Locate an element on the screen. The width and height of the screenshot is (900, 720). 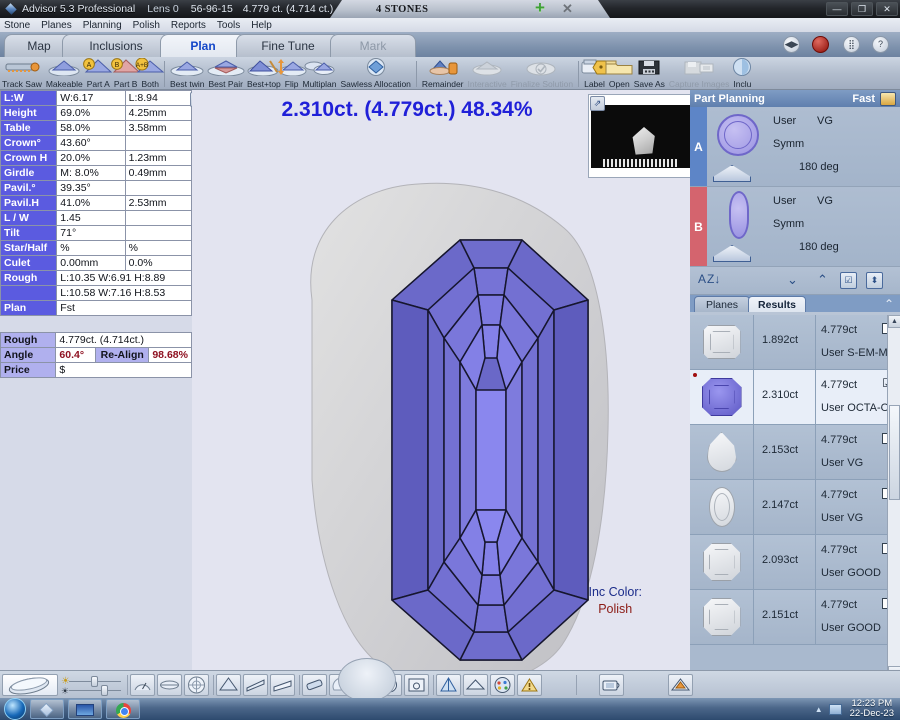
toolbar-button-multiplan: Multiplan is located at coordinates (319, 72).